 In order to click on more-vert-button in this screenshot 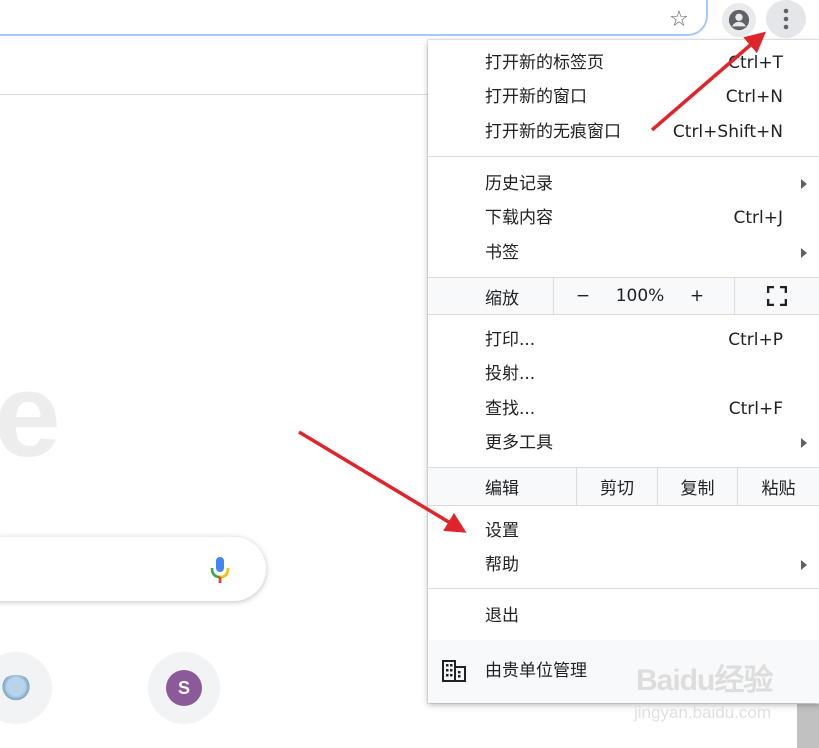, I will do `click(786, 19)`.